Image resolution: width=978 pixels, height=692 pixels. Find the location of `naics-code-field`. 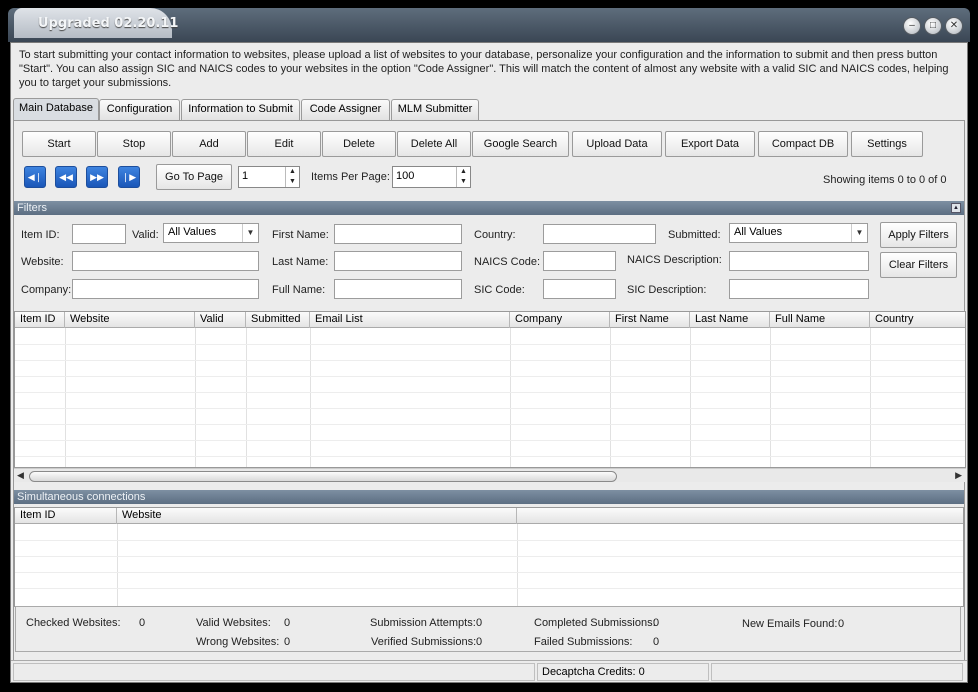

naics-code-field is located at coordinates (579, 261).